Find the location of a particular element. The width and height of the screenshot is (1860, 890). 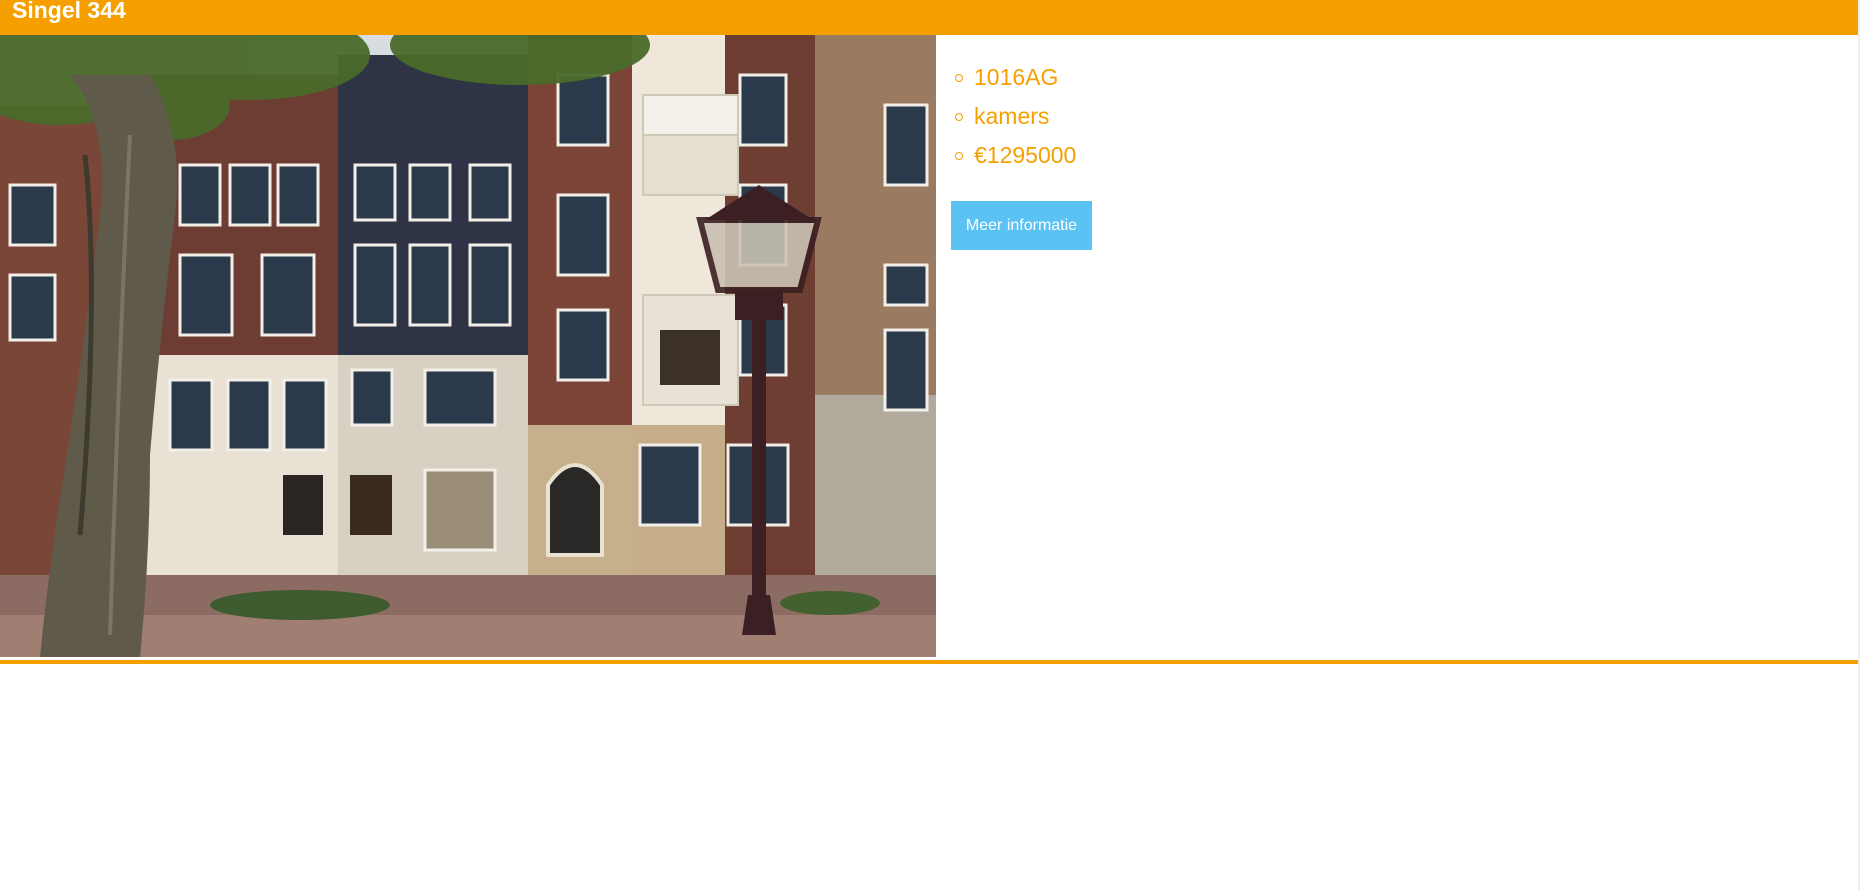

listing-title: Singel 344 is located at coordinates (69, 11).